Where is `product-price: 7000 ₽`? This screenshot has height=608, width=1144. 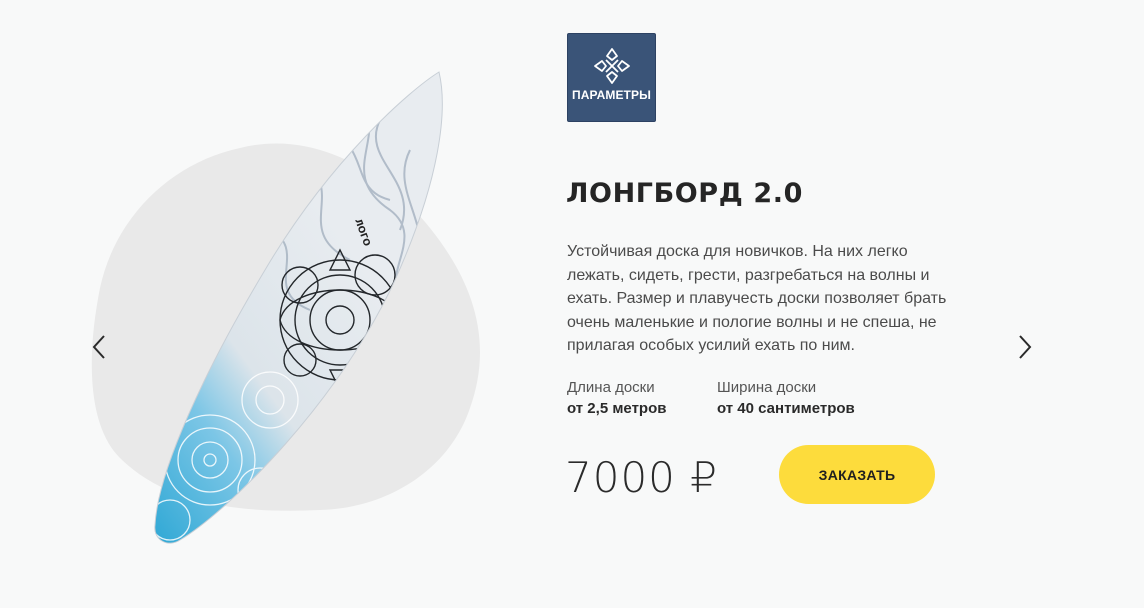
product-price: 7000 ₽ is located at coordinates (641, 477).